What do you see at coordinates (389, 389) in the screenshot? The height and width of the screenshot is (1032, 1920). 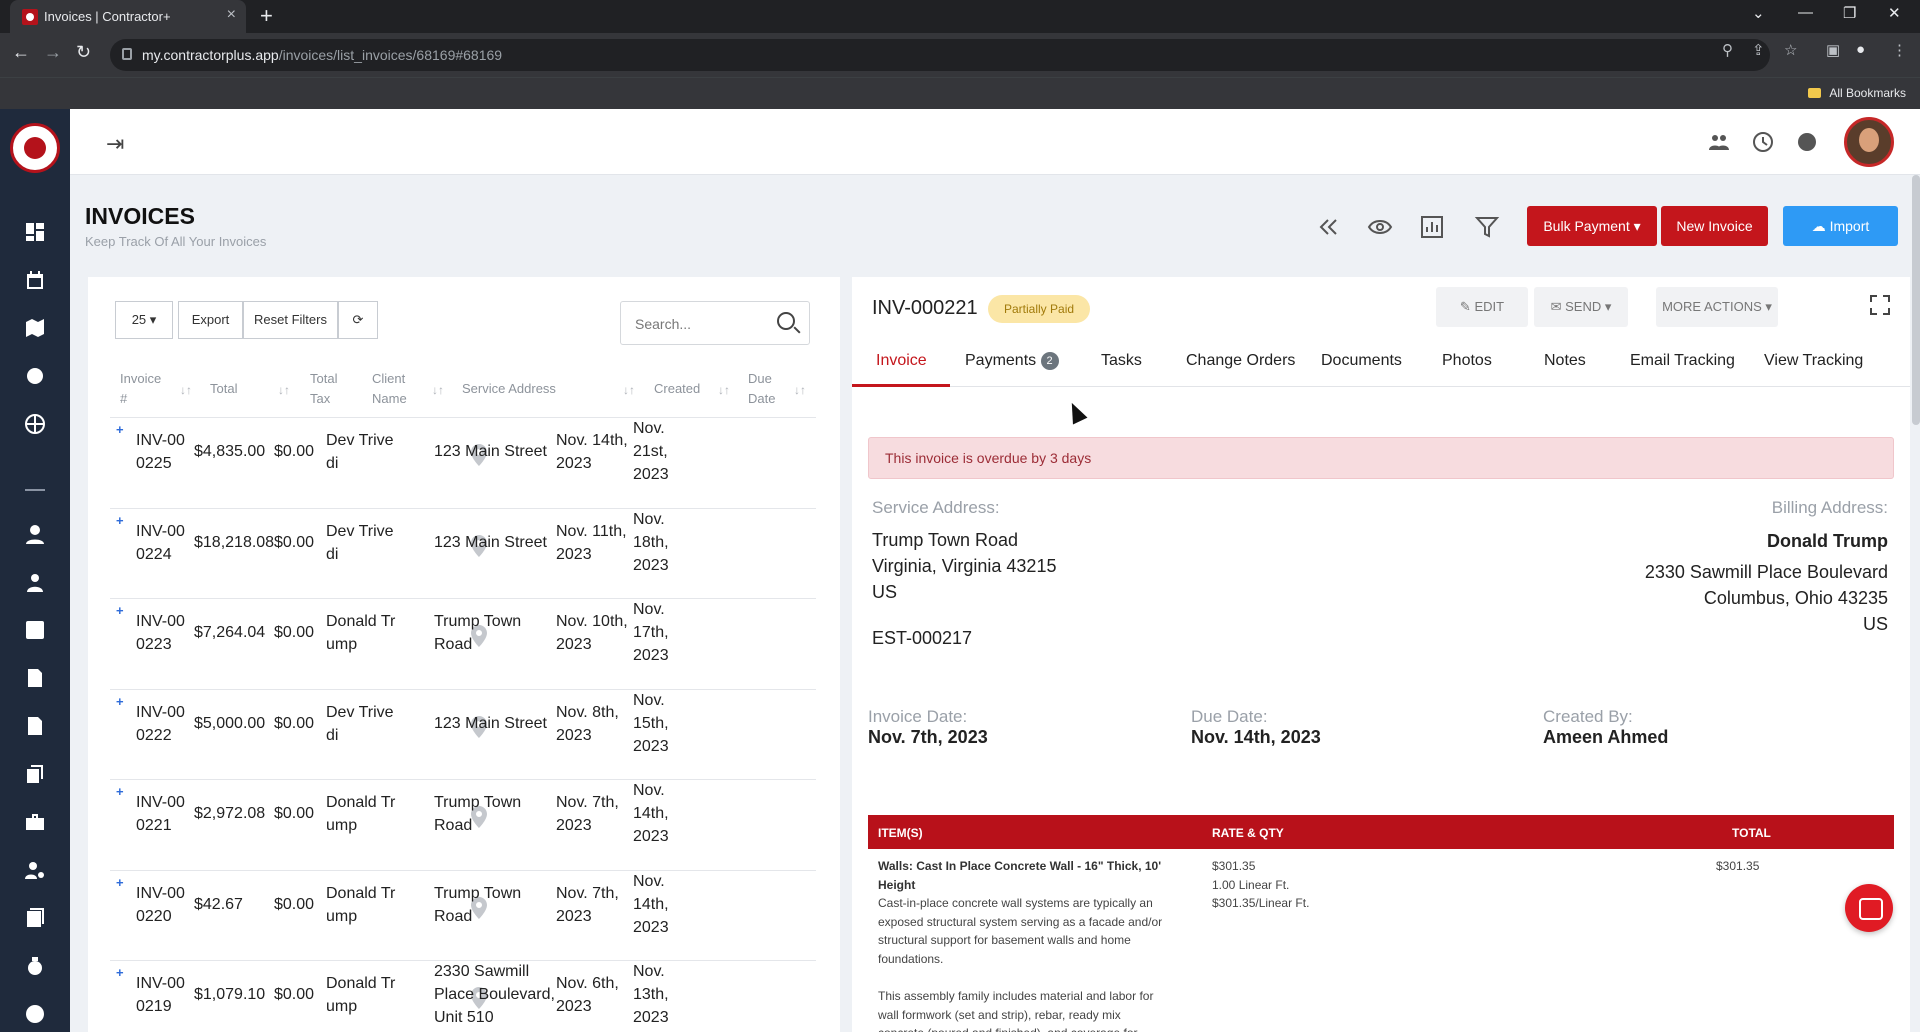 I see `column-header-client-name: Client Name` at bounding box center [389, 389].